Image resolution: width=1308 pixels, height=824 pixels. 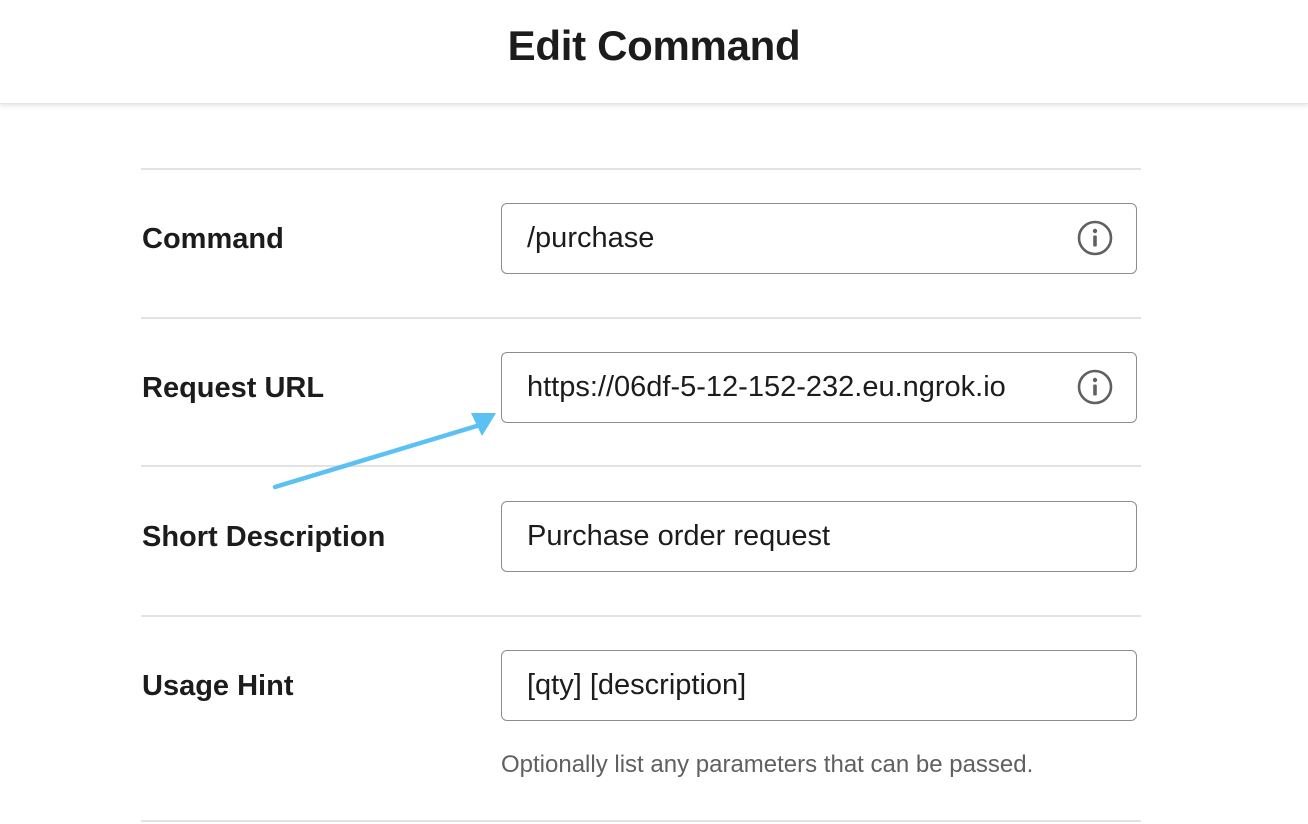 I want to click on short-description-field: Purchase order request, so click(x=819, y=536).